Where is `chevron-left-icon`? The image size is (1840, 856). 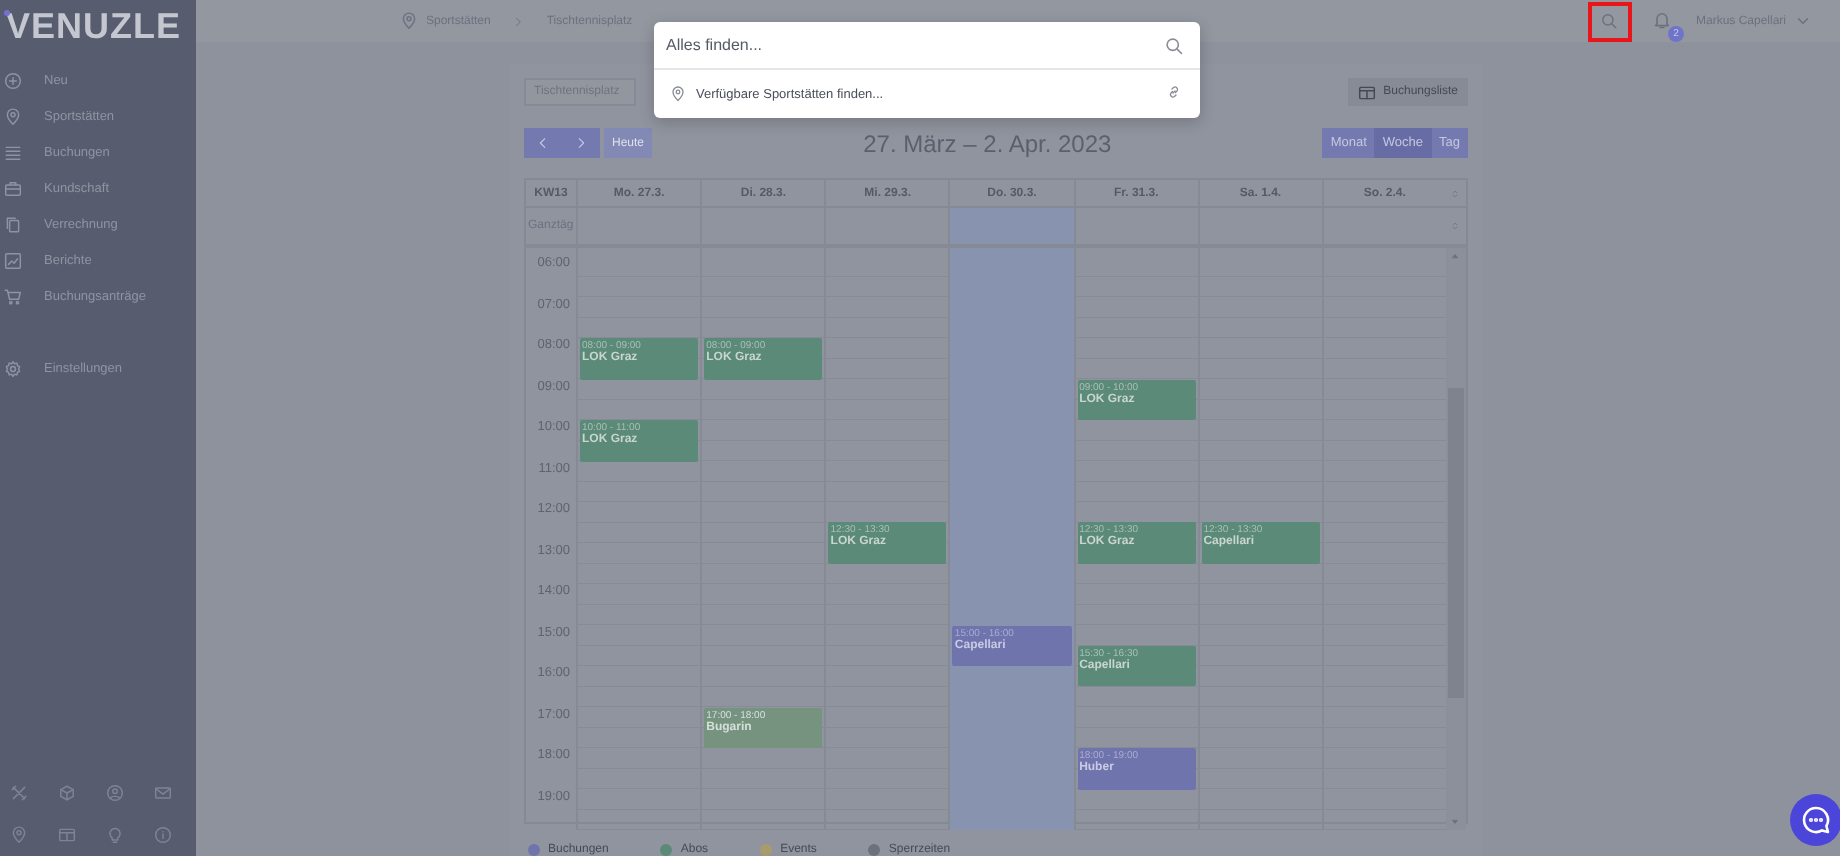
chevron-left-icon is located at coordinates (543, 143).